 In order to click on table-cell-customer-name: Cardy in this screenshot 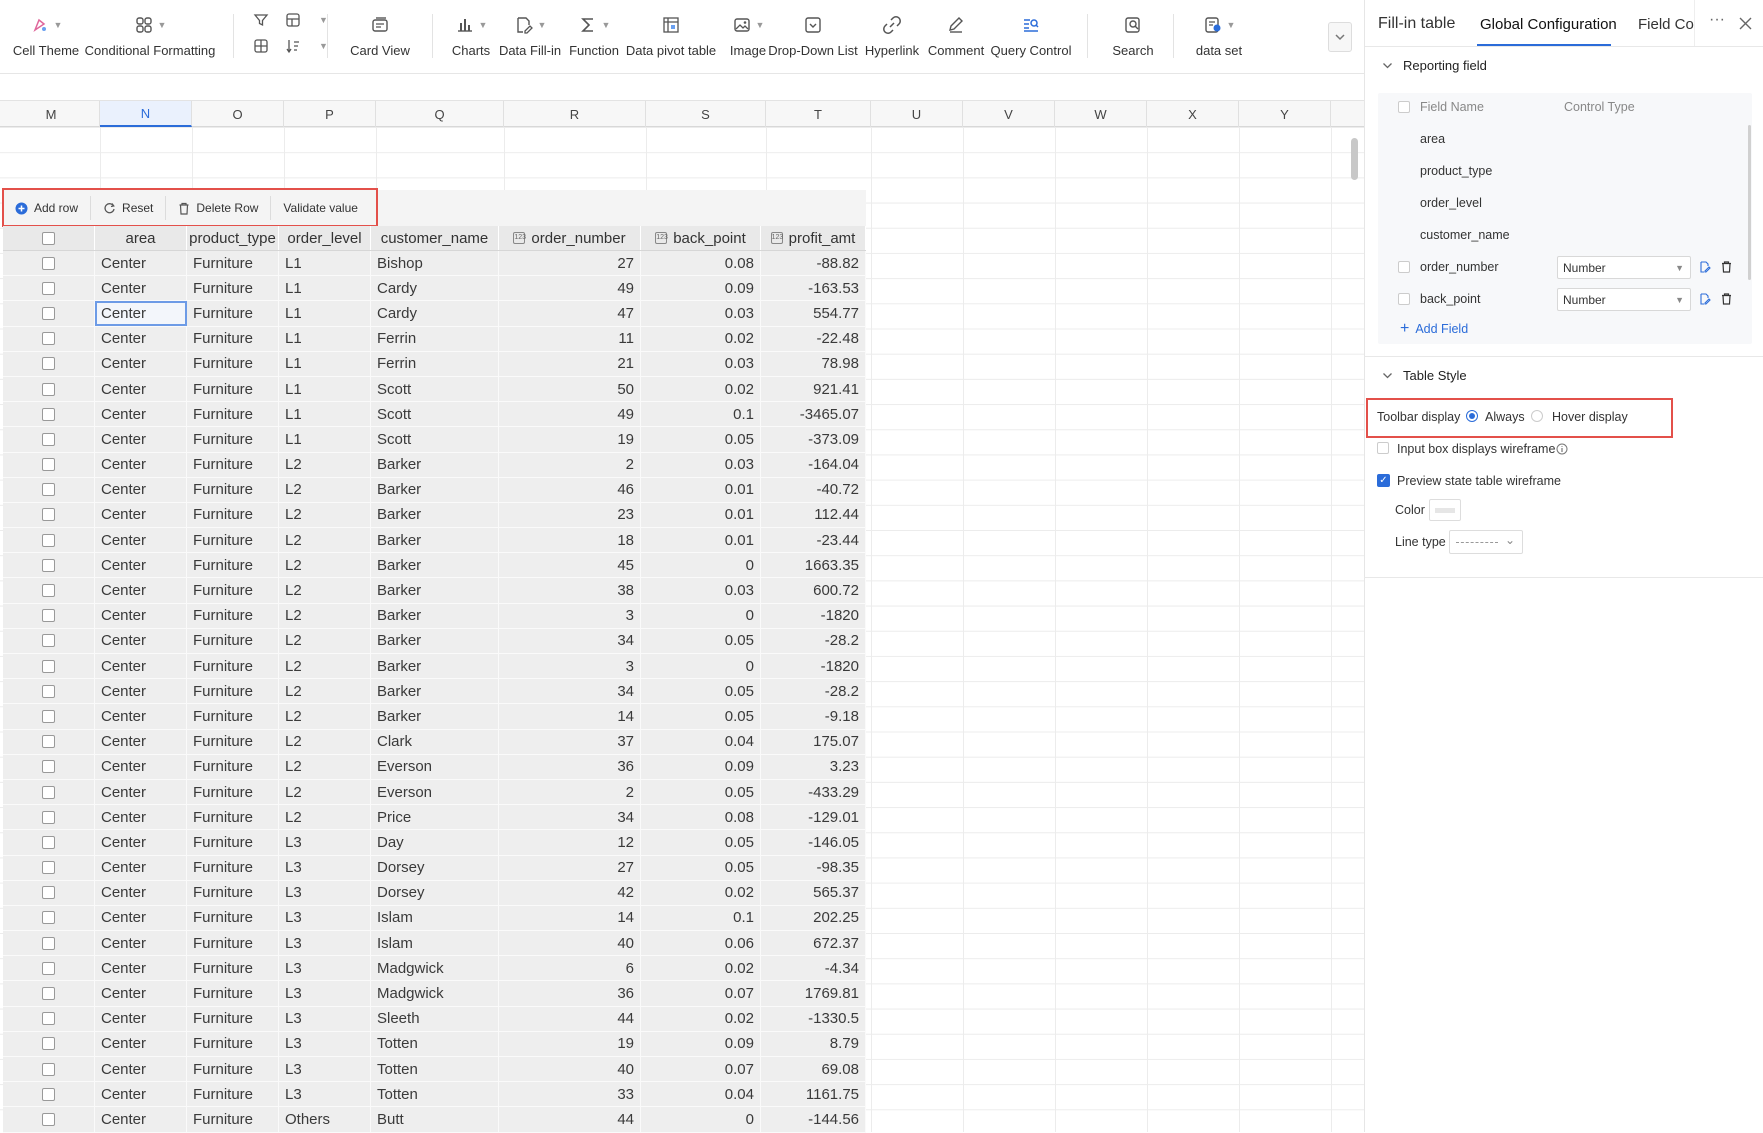, I will do `click(435, 313)`.